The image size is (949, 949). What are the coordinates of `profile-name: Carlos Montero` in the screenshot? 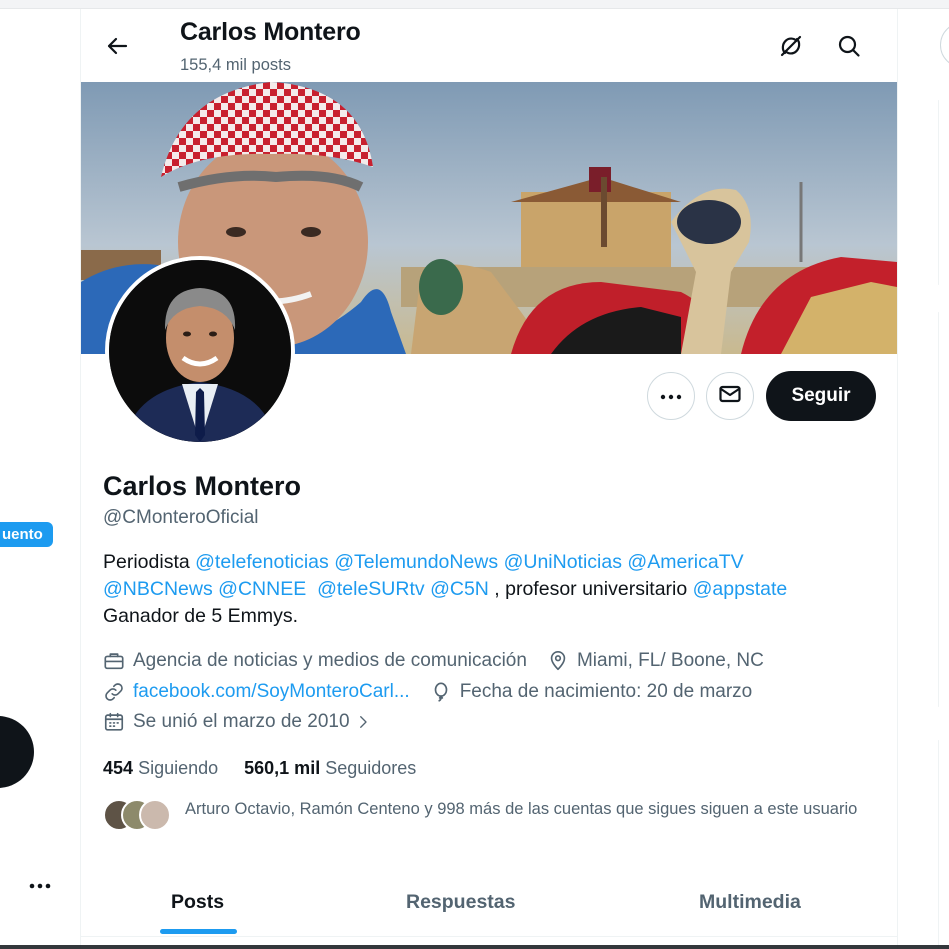 It's located at (202, 486).